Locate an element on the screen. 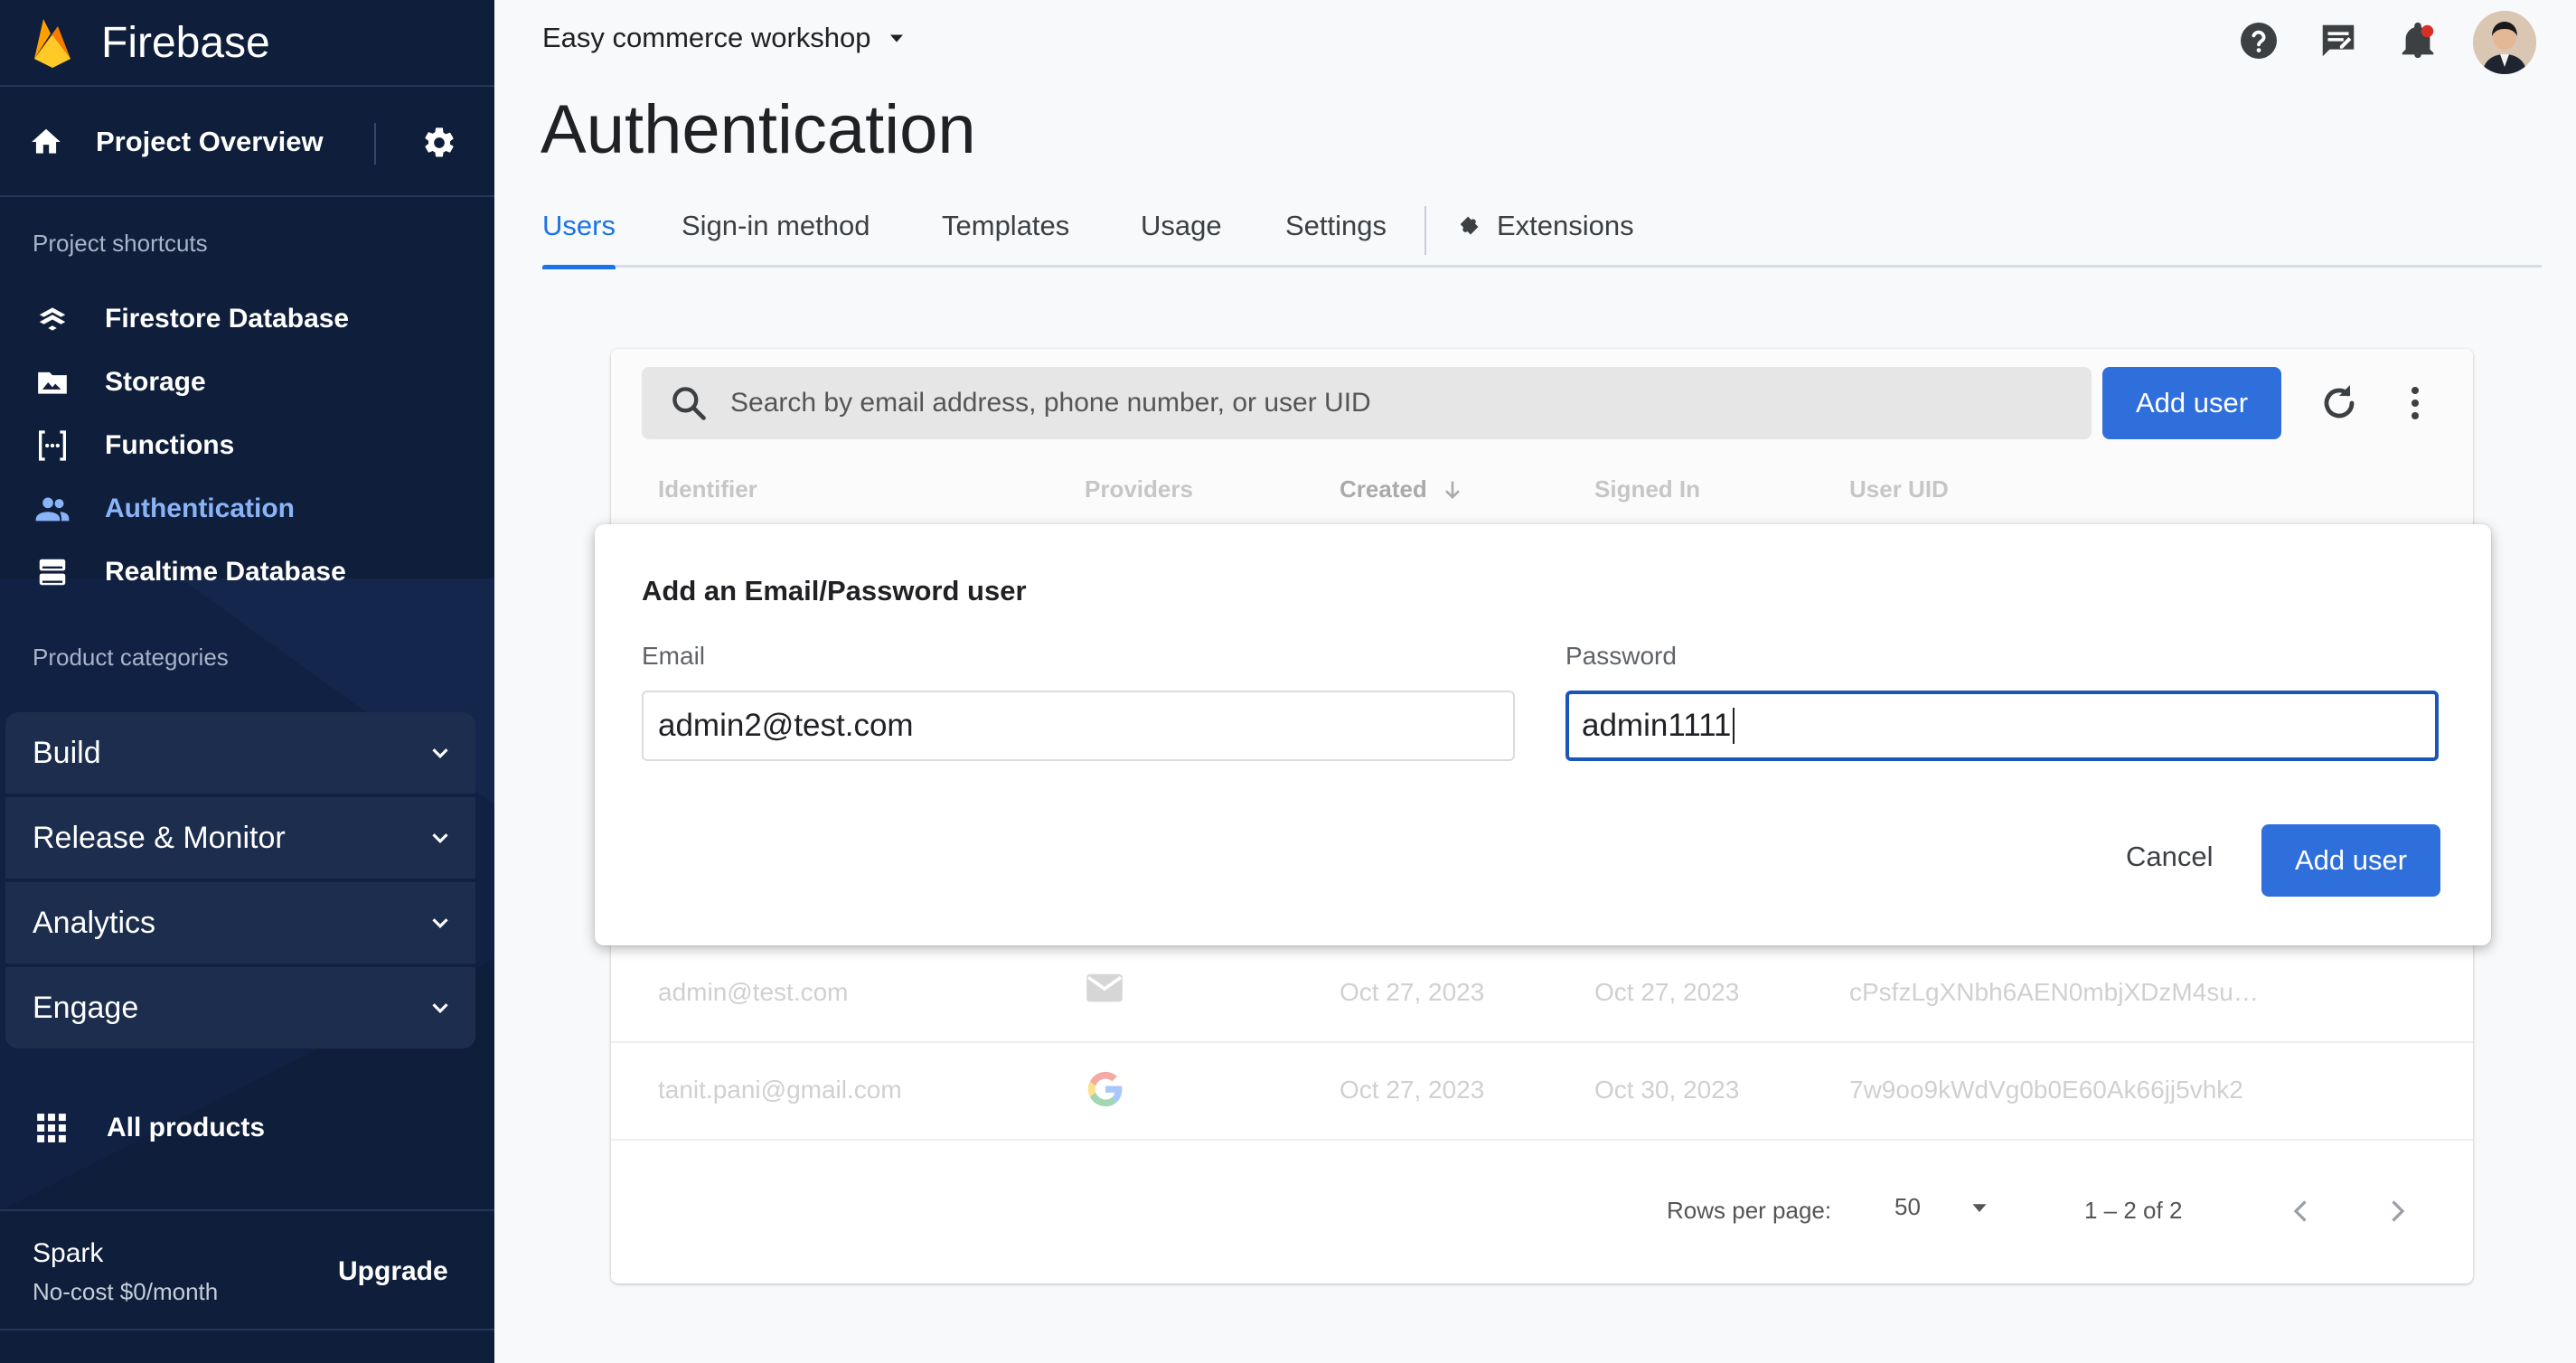 This screenshot has width=2576, height=1363. tab-sign-in-method: Sign-in method is located at coordinates (776, 237).